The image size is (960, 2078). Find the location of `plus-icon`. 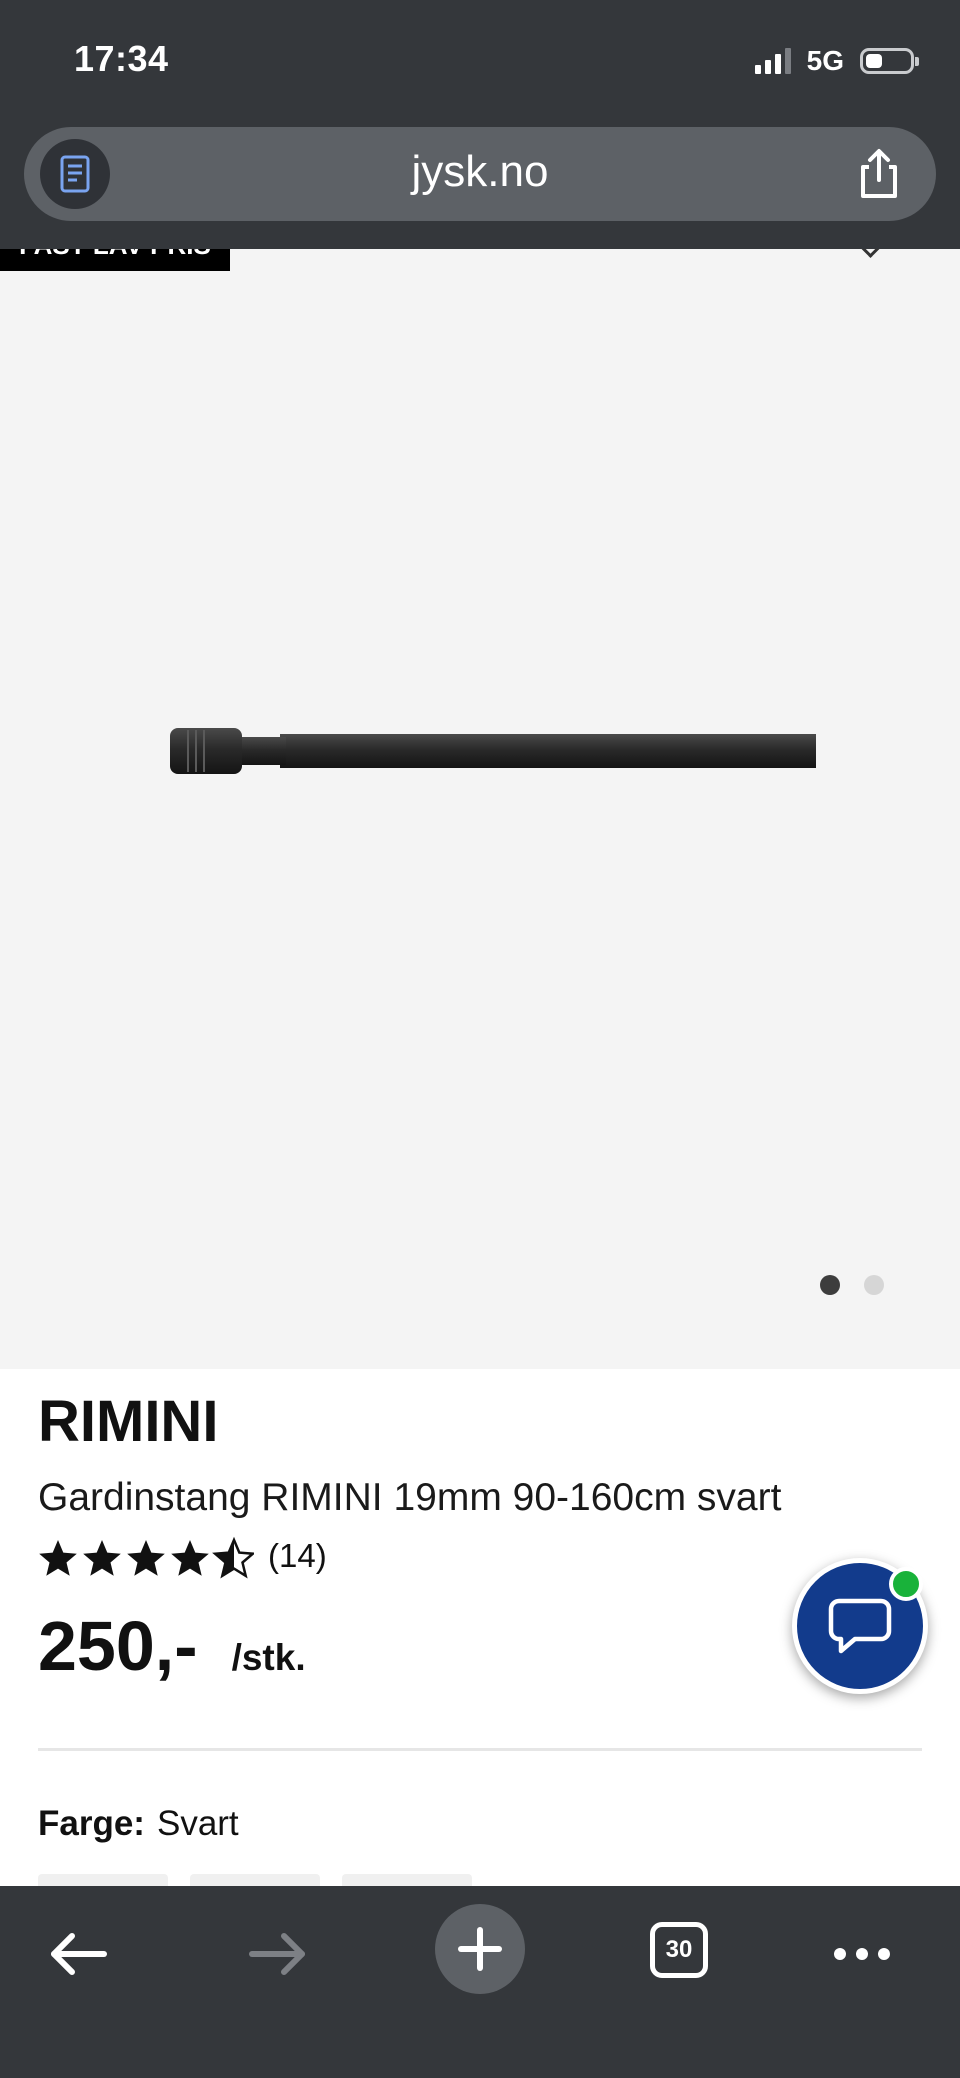

plus-icon is located at coordinates (480, 1949).